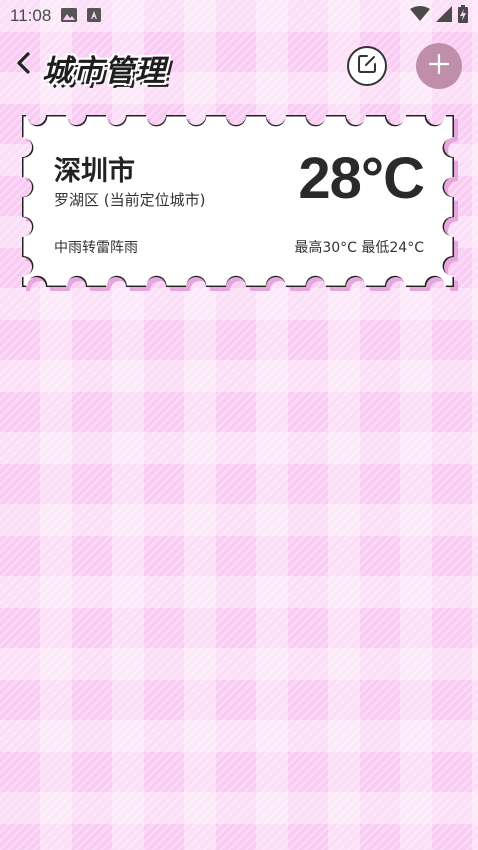 The image size is (478, 850). Describe the element at coordinates (463, 16) in the screenshot. I see `battery-icon` at that location.